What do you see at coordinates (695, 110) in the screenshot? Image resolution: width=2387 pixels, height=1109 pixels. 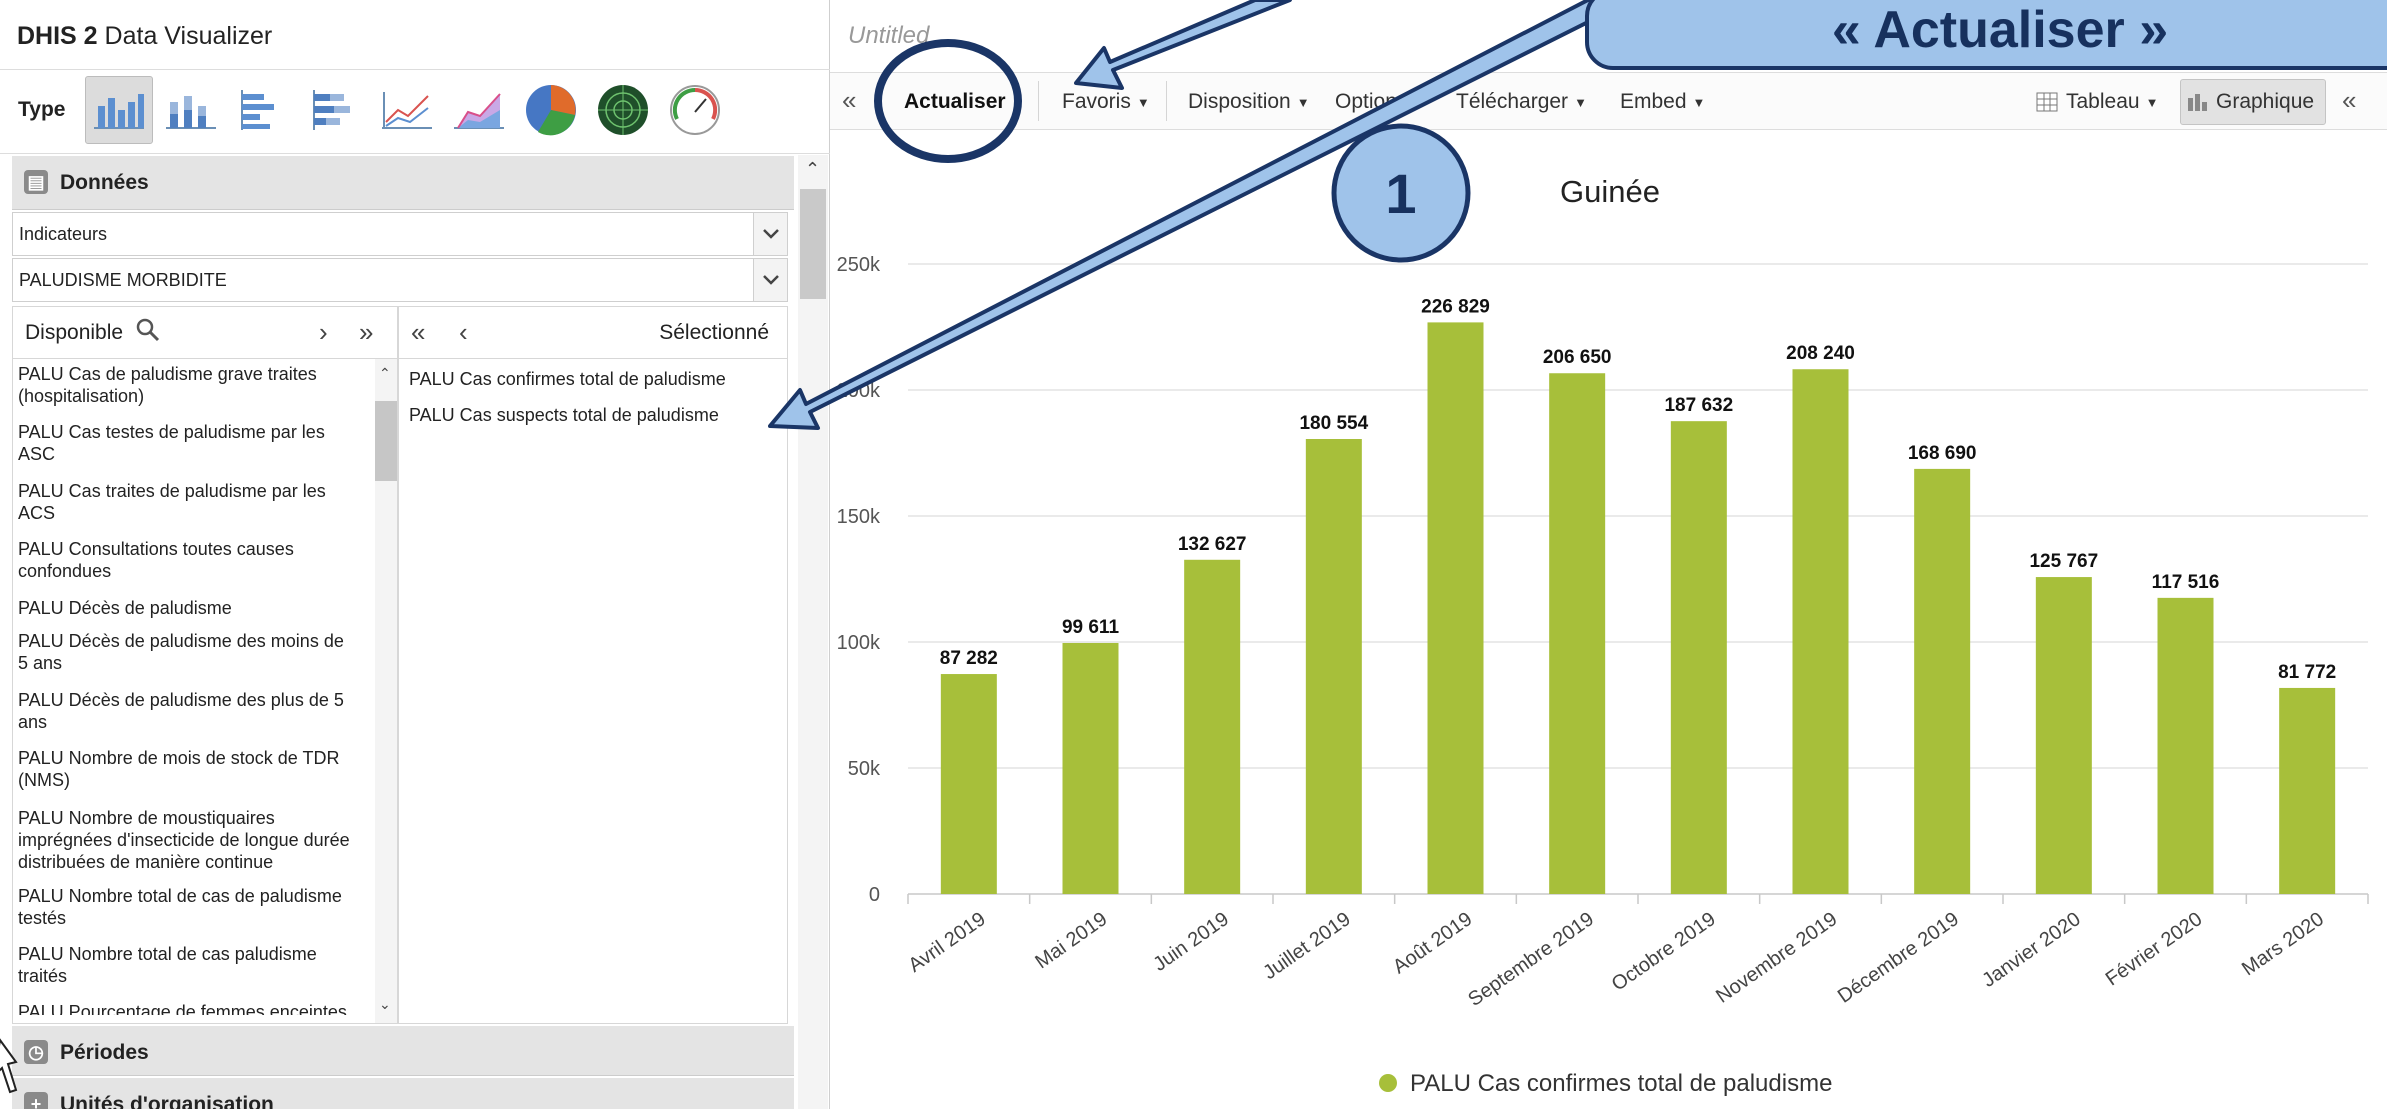 I see `gauge-chart-icon` at bounding box center [695, 110].